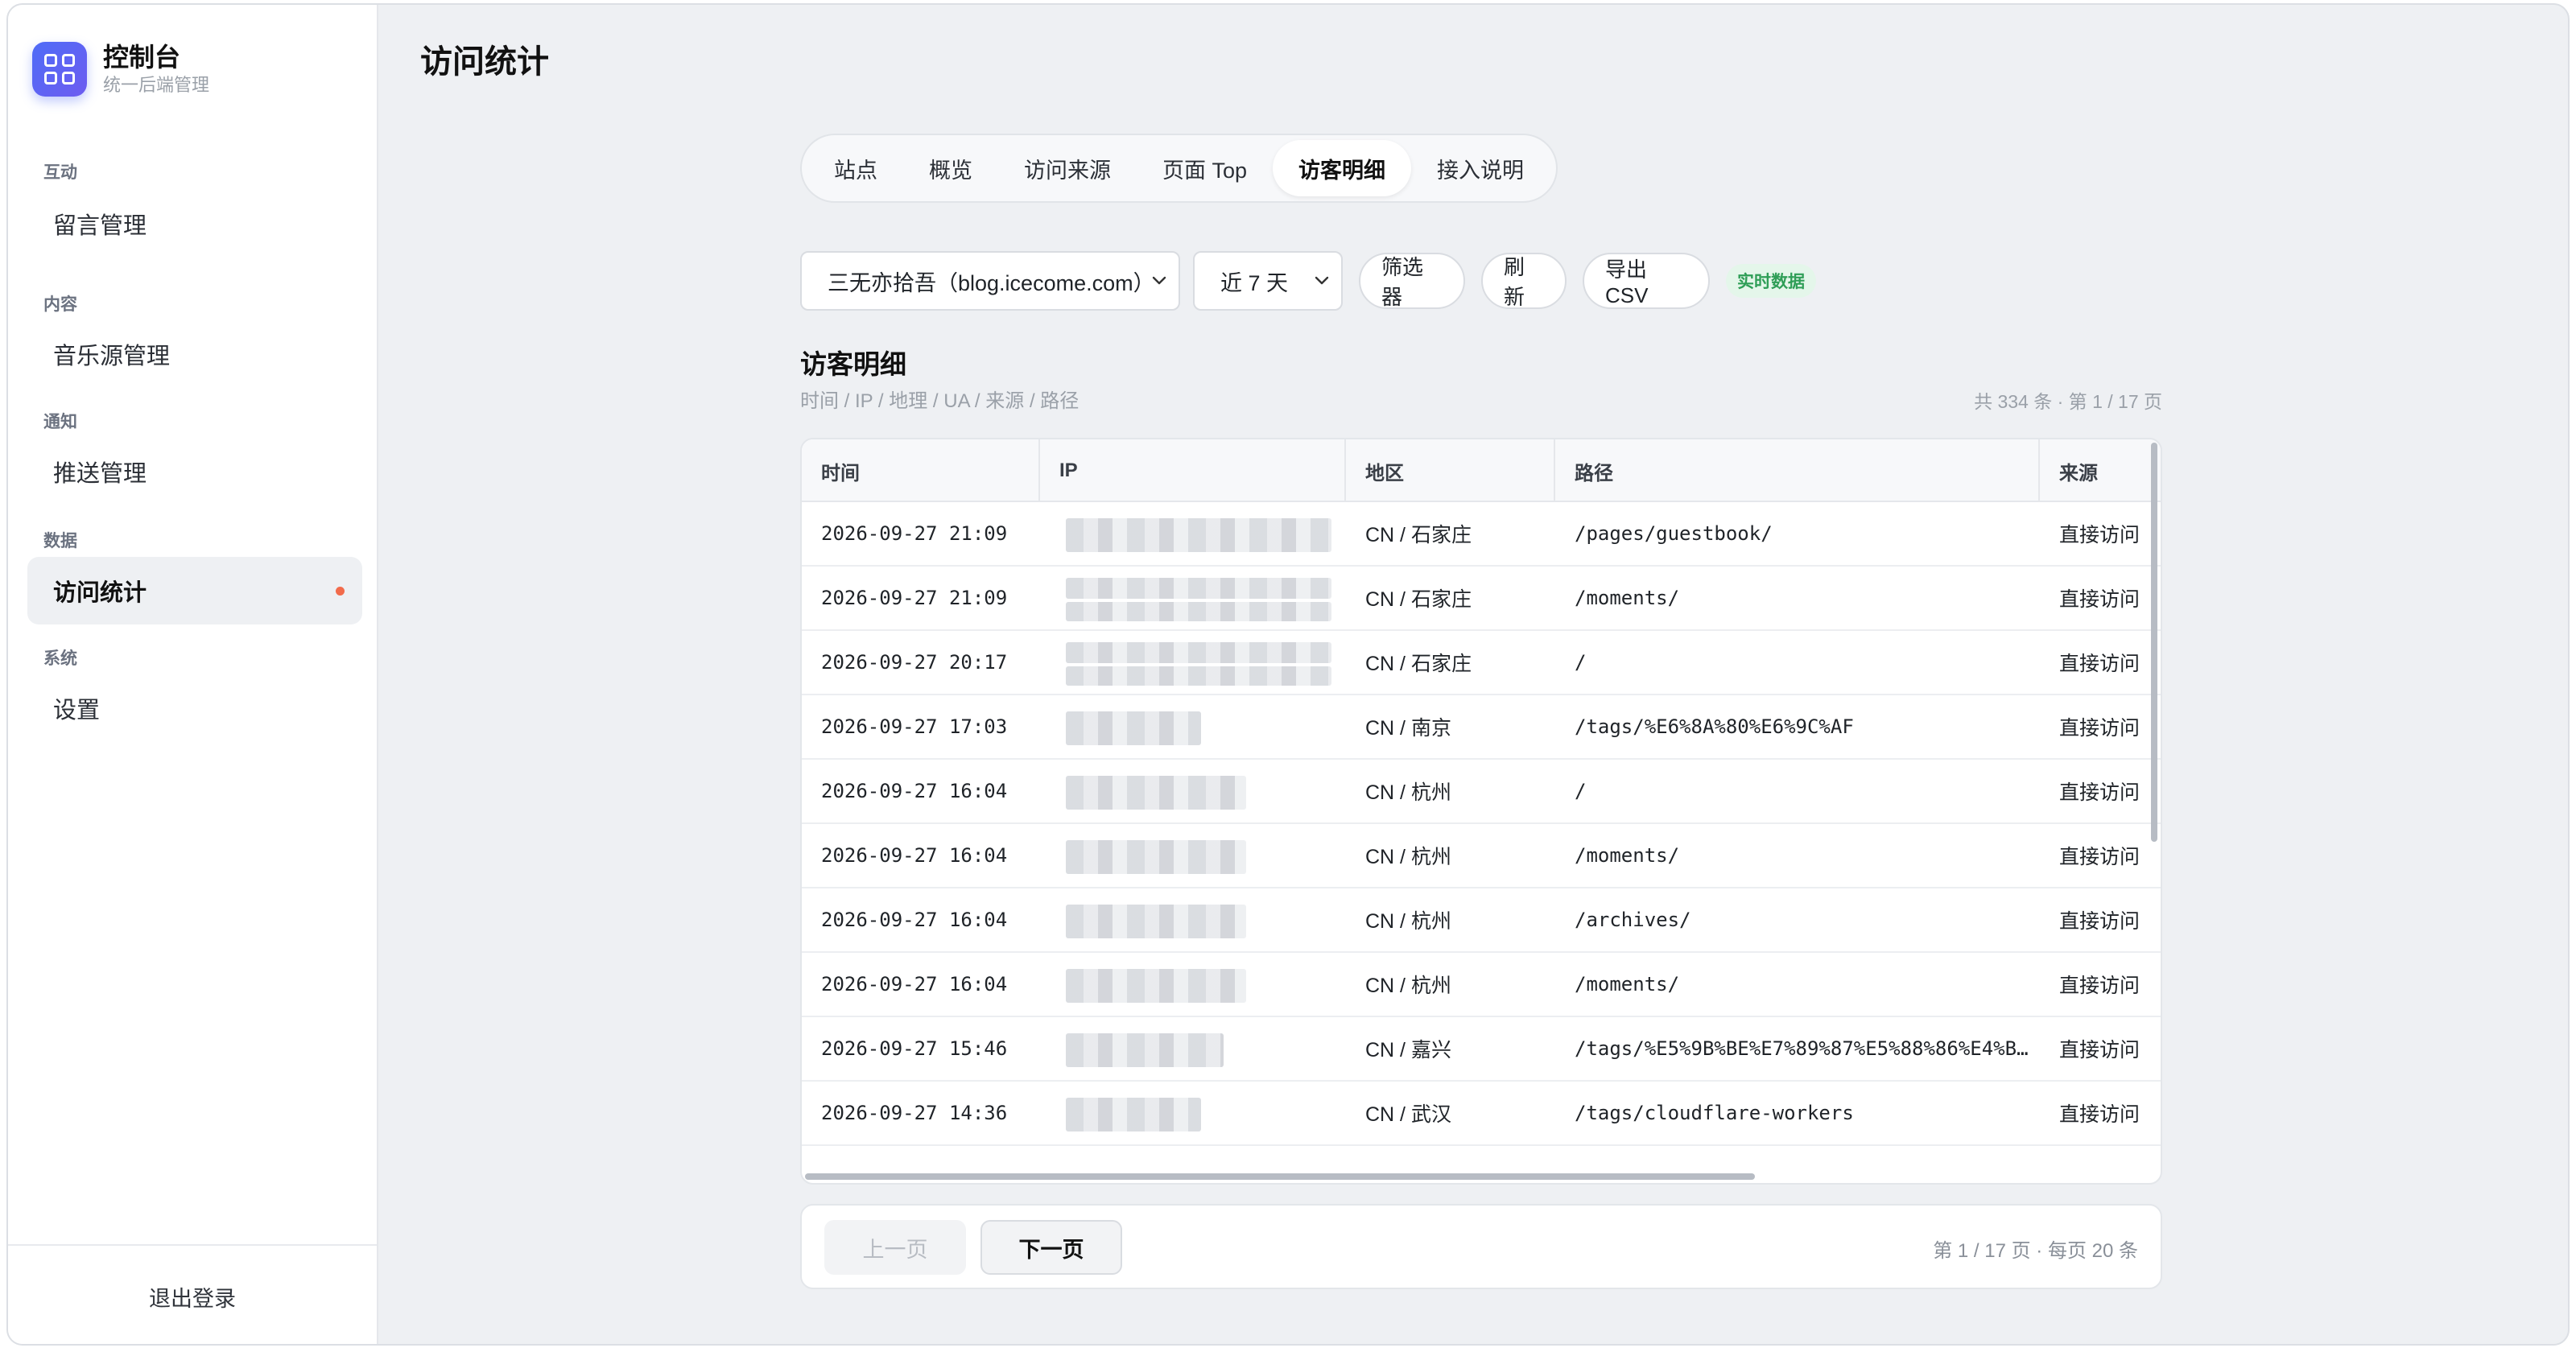 This screenshot has width=2576, height=1352. I want to click on brand: 控制台 统一后端管理, so click(121, 69).